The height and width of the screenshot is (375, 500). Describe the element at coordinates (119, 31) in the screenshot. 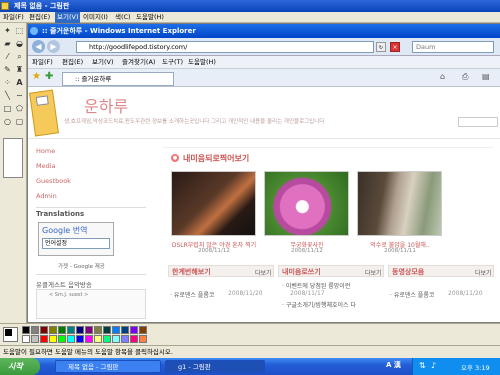

I see `ie-title: :: 즐거운하루 - Windows Internet Explorer` at that location.